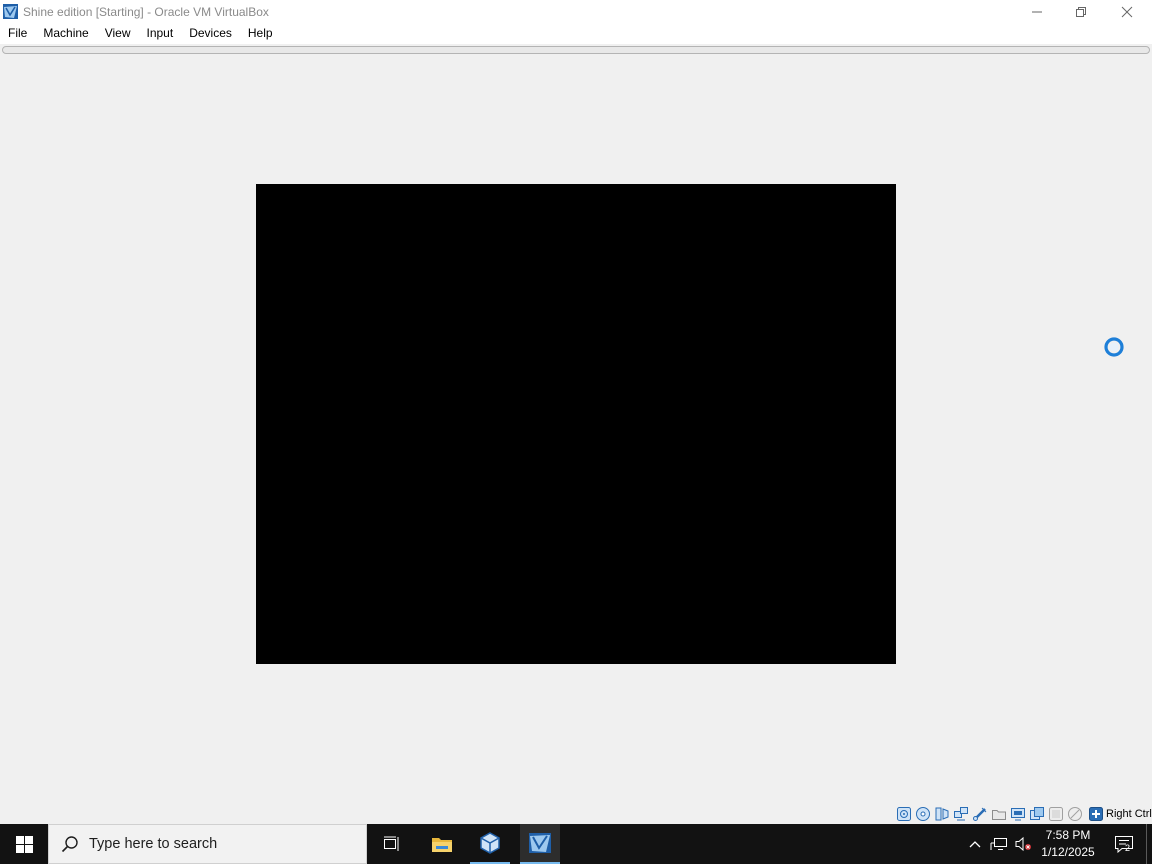 This screenshot has width=1152, height=864. Describe the element at coordinates (1114, 347) in the screenshot. I see `loading-spinner-icon` at that location.